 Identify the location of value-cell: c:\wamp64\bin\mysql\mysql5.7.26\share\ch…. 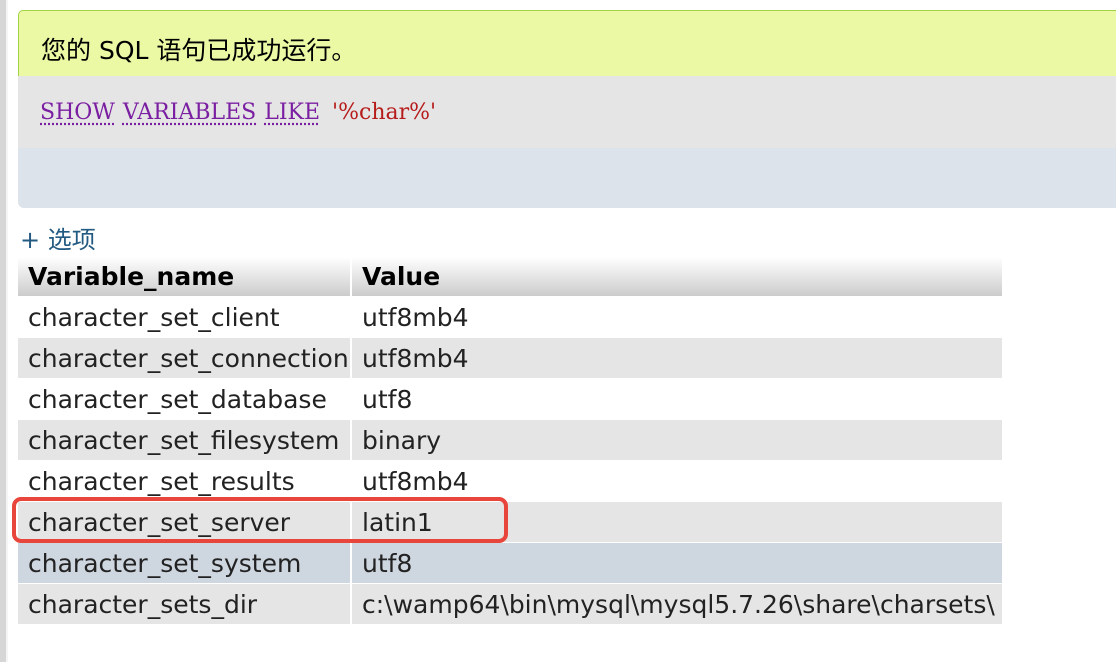
(676, 603).